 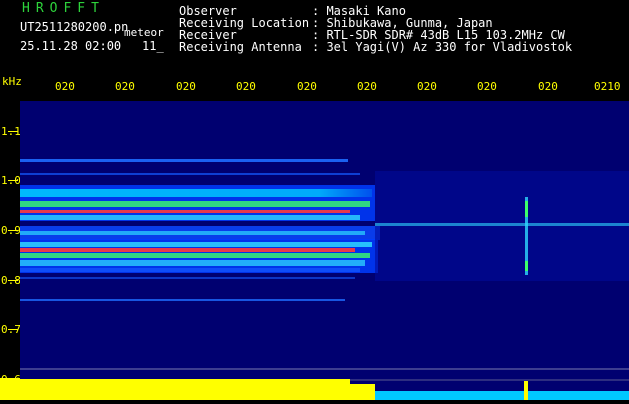 What do you see at coordinates (74, 27) in the screenshot?
I see `file-name: UT2511280200.pn` at bounding box center [74, 27].